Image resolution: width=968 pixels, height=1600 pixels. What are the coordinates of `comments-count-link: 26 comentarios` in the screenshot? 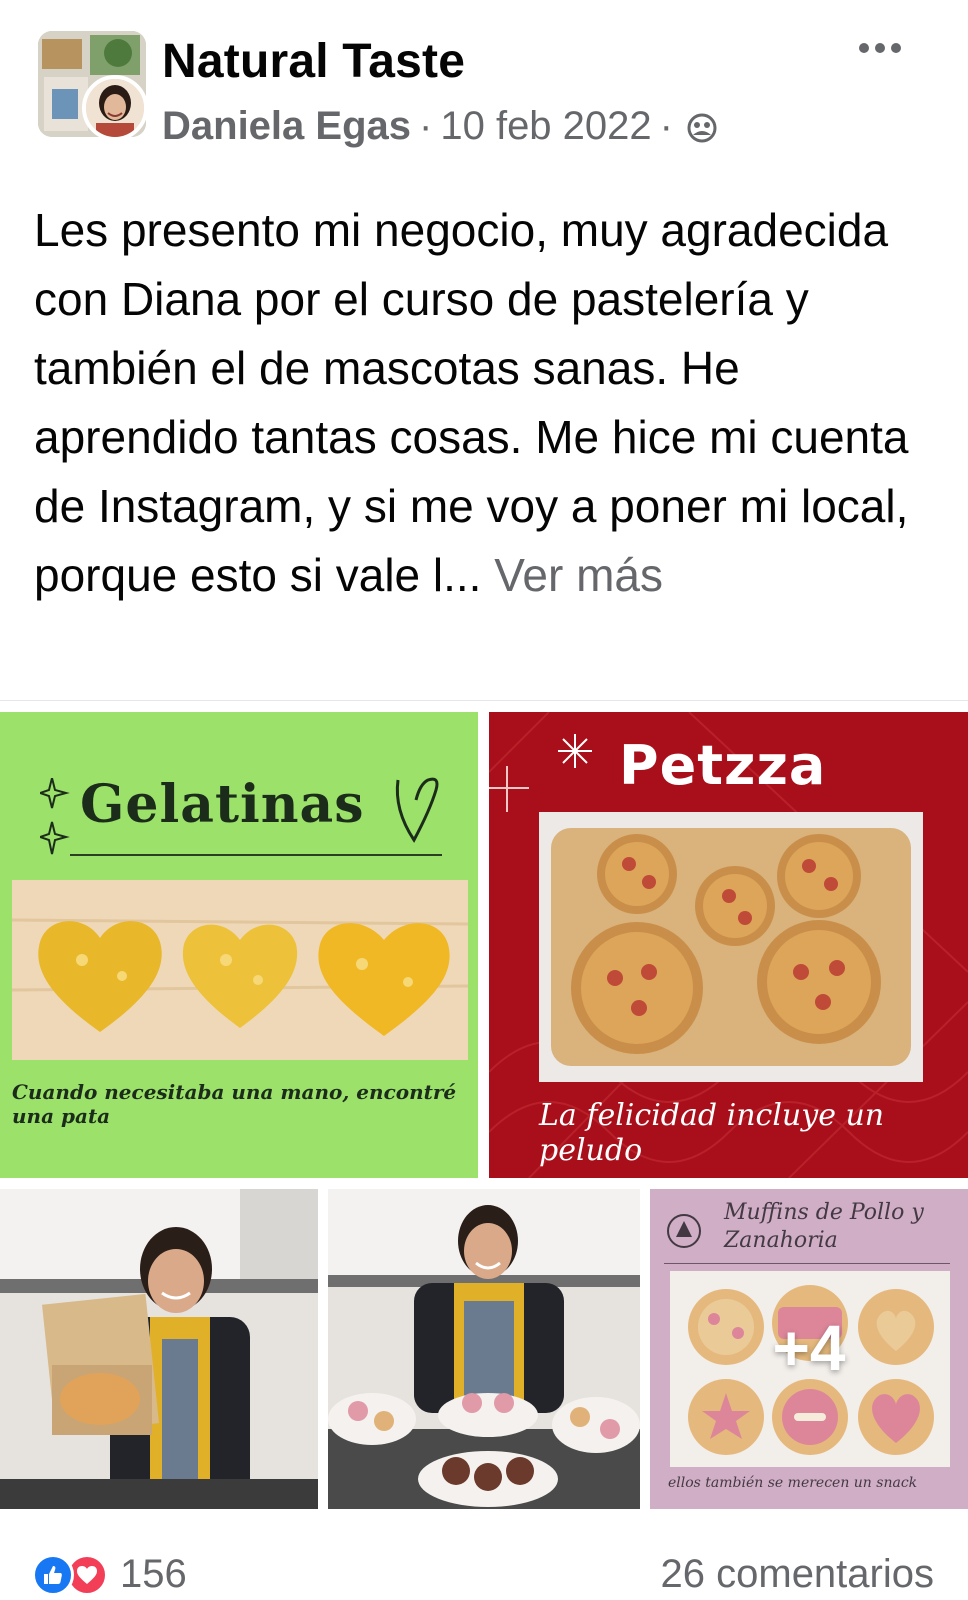 It's located at (797, 1574).